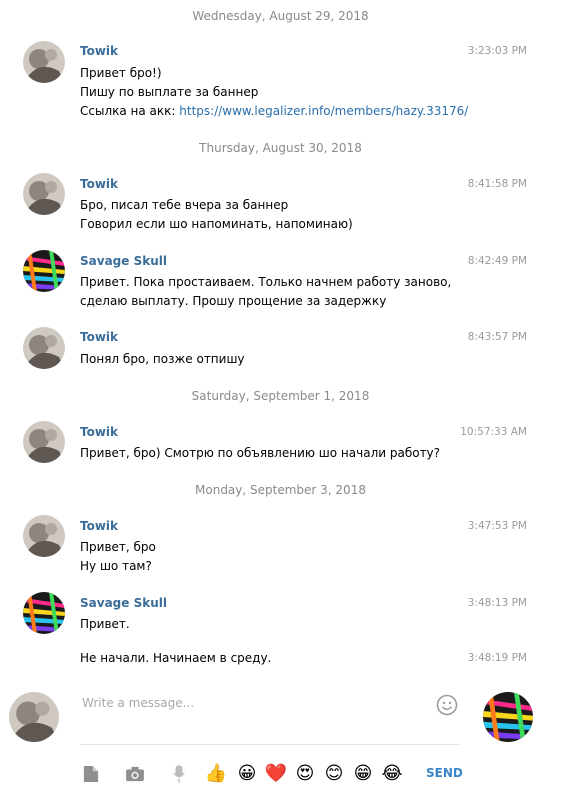  Describe the element at coordinates (497, 658) in the screenshot. I see `message-time: 3:48:19 PM` at that location.